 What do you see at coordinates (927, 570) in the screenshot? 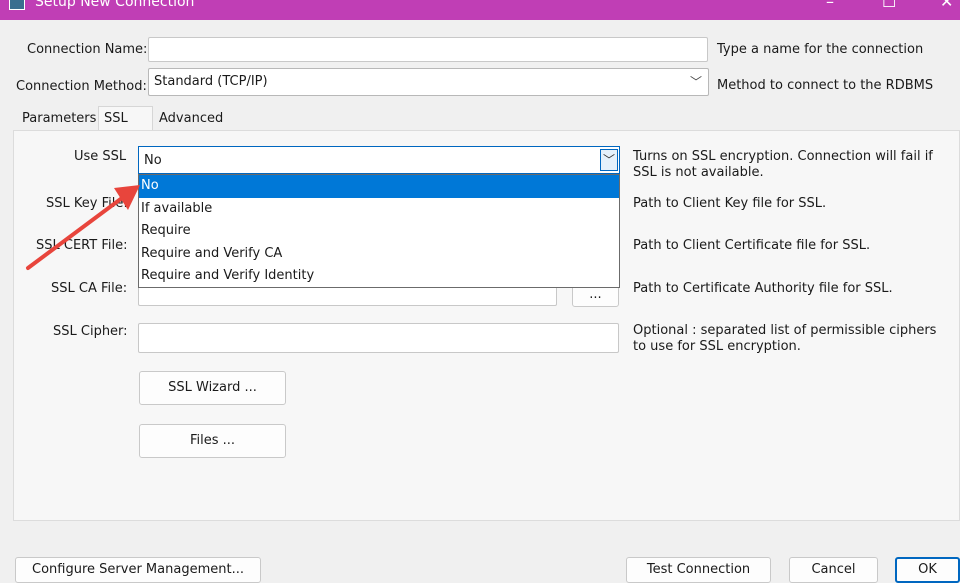
I see `ok-button: OK` at bounding box center [927, 570].